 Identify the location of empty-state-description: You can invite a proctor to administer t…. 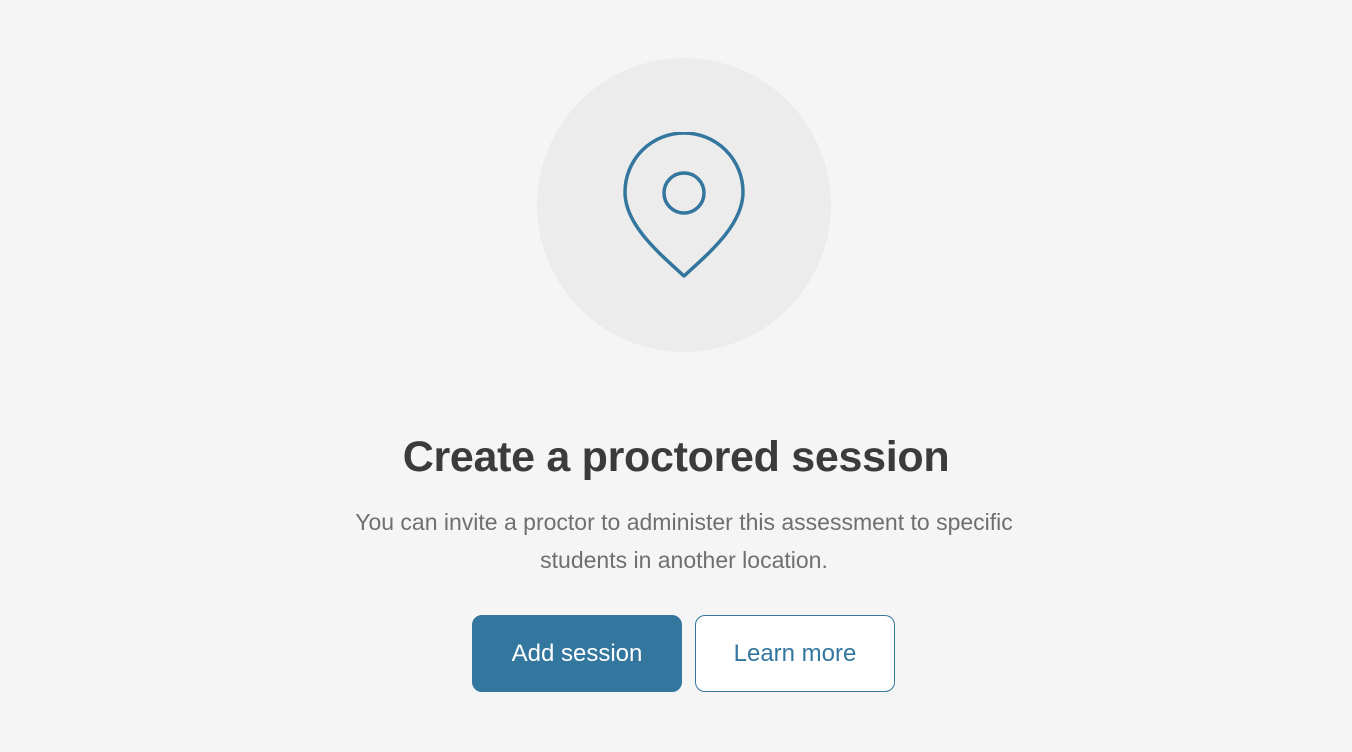
(684, 541).